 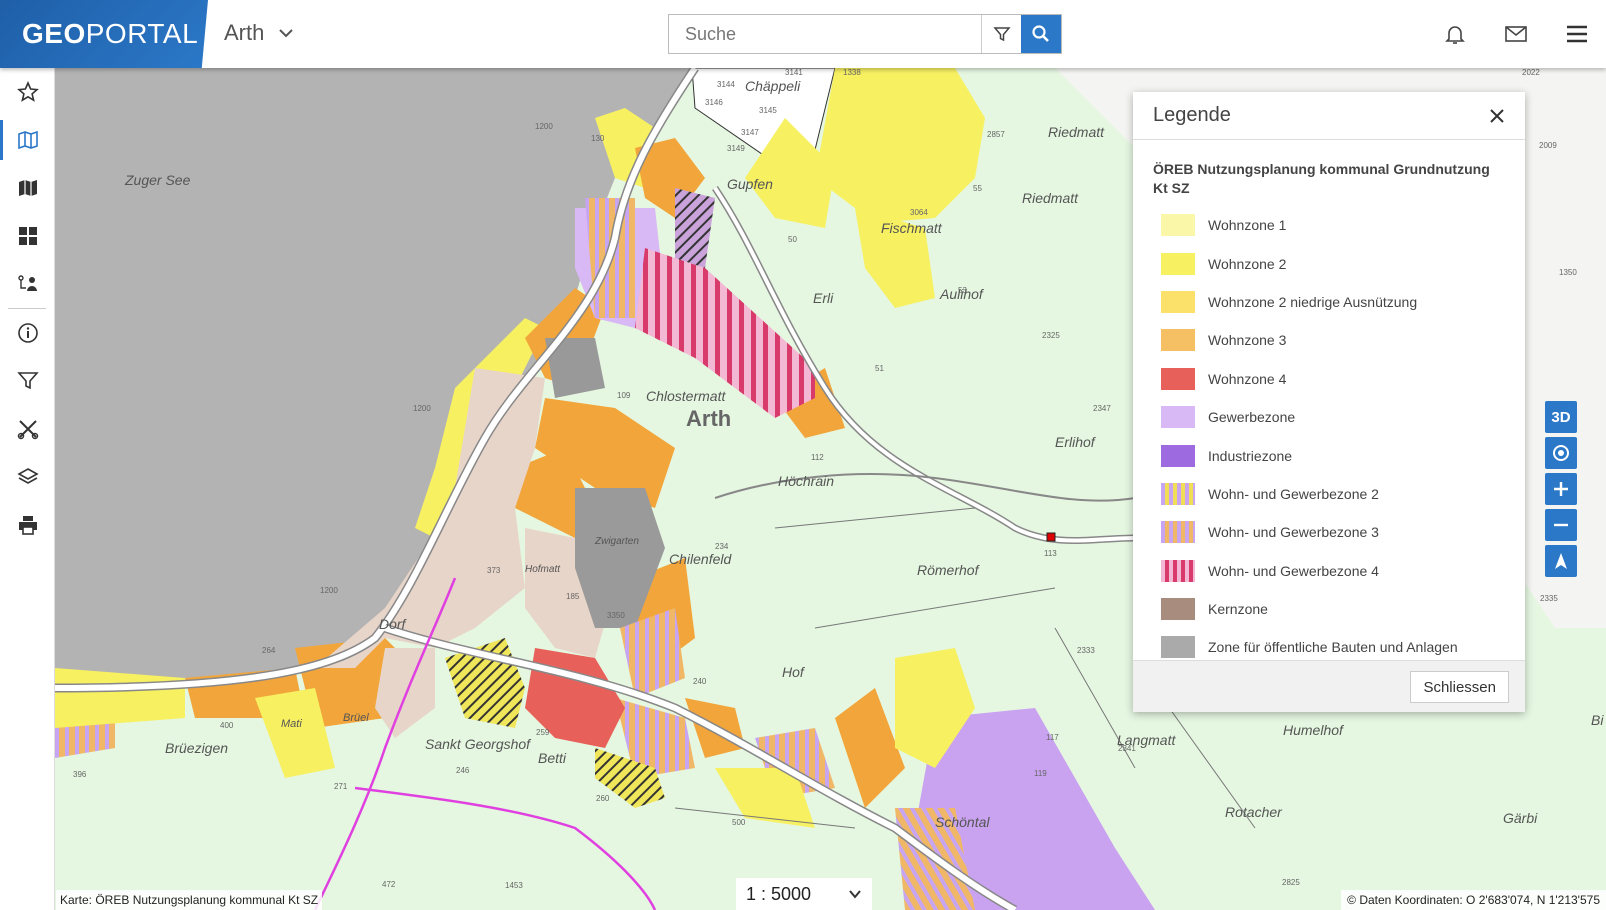 What do you see at coordinates (806, 481) in the screenshot?
I see `place-label: Höchrain` at bounding box center [806, 481].